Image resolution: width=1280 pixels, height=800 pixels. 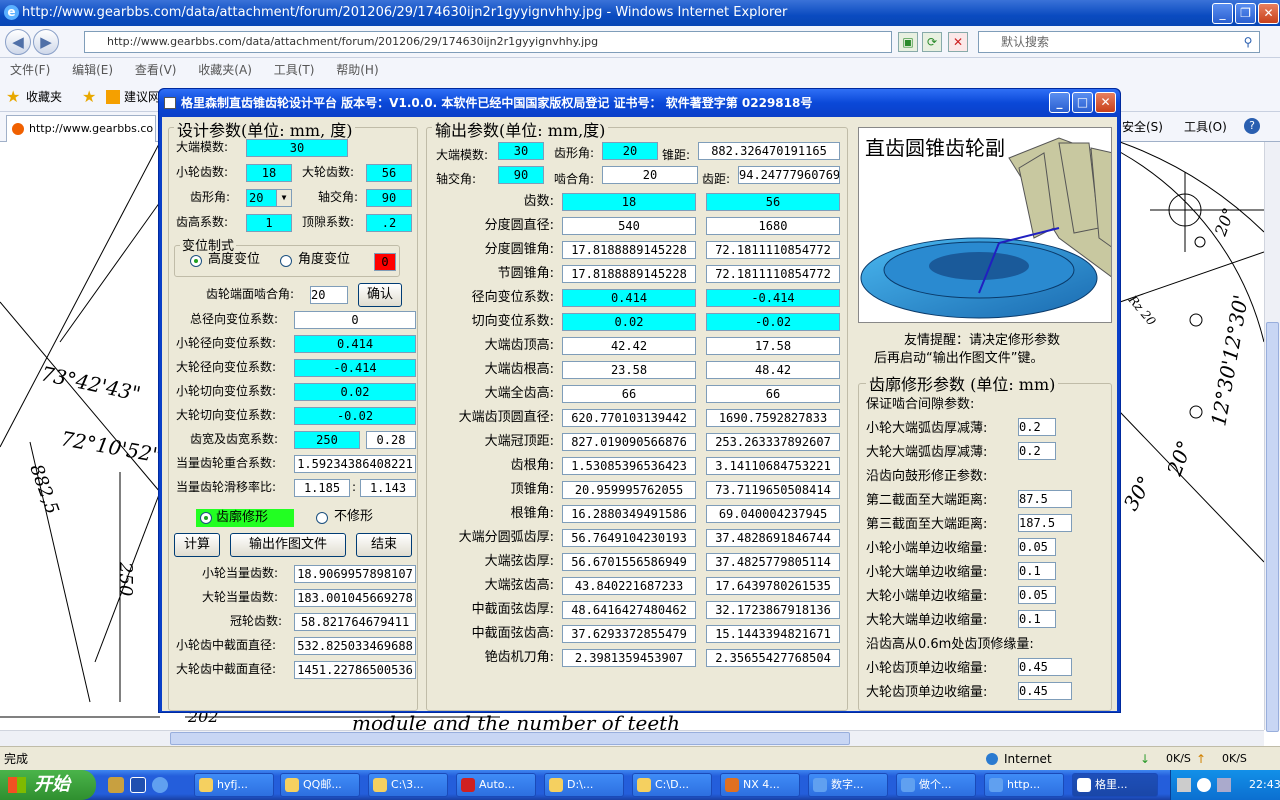 I want to click on output-gear-value: 56, so click(x=773, y=202).